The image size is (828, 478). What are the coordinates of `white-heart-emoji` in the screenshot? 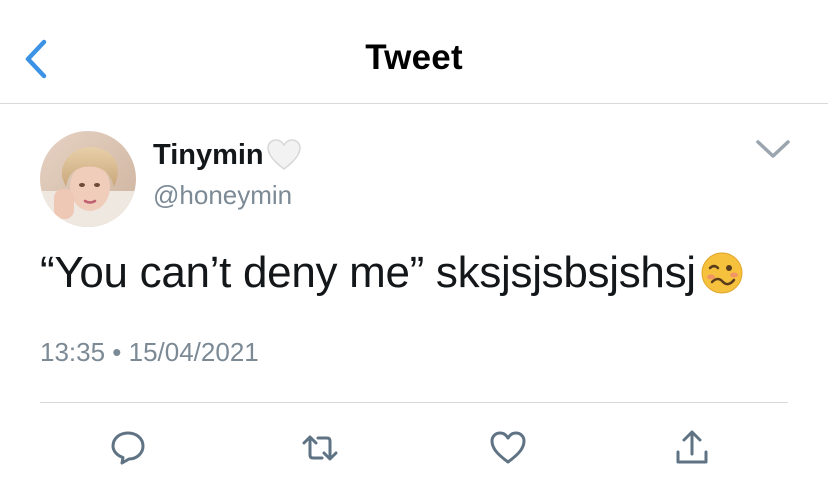 It's located at (284, 155).